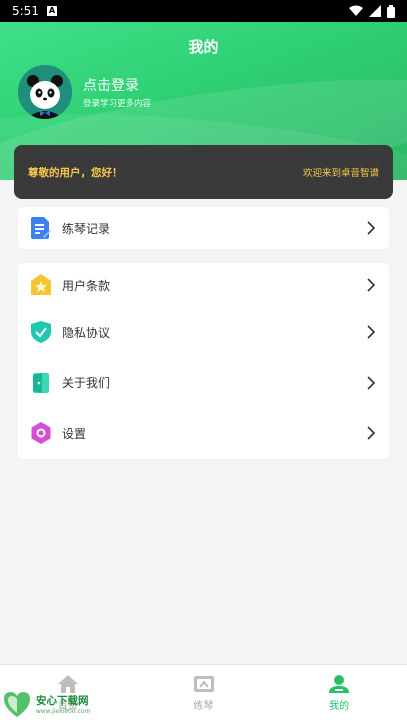 The image size is (407, 723). I want to click on notification-icon: A, so click(51, 11).